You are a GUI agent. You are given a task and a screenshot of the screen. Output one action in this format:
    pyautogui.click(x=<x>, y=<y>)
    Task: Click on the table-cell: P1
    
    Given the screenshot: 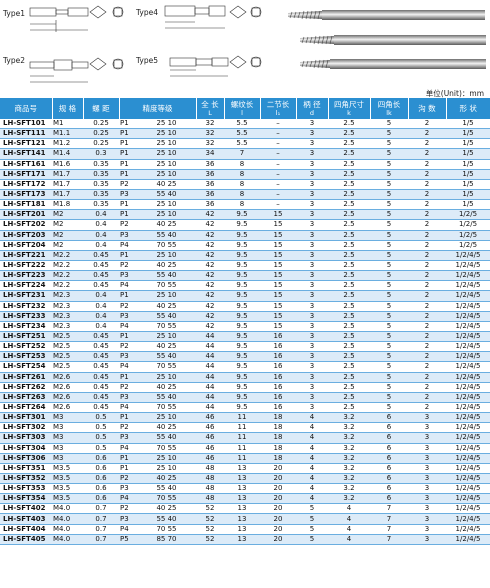 What is the action you would take?
    pyautogui.click(x=128, y=337)
    